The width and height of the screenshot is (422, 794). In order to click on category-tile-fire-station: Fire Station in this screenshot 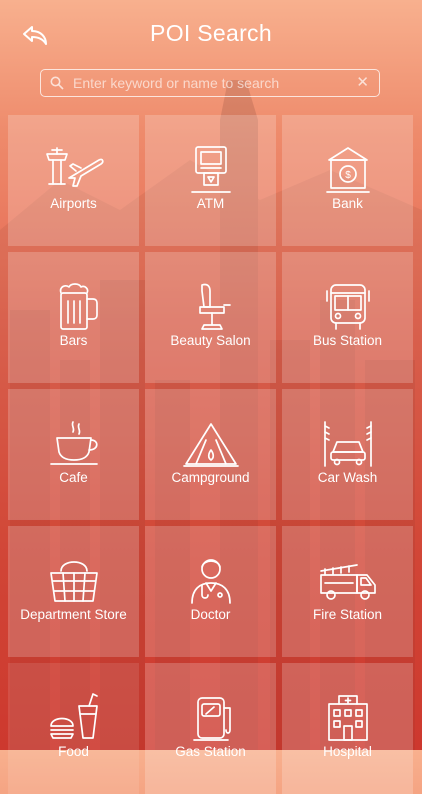, I will do `click(347, 591)`.